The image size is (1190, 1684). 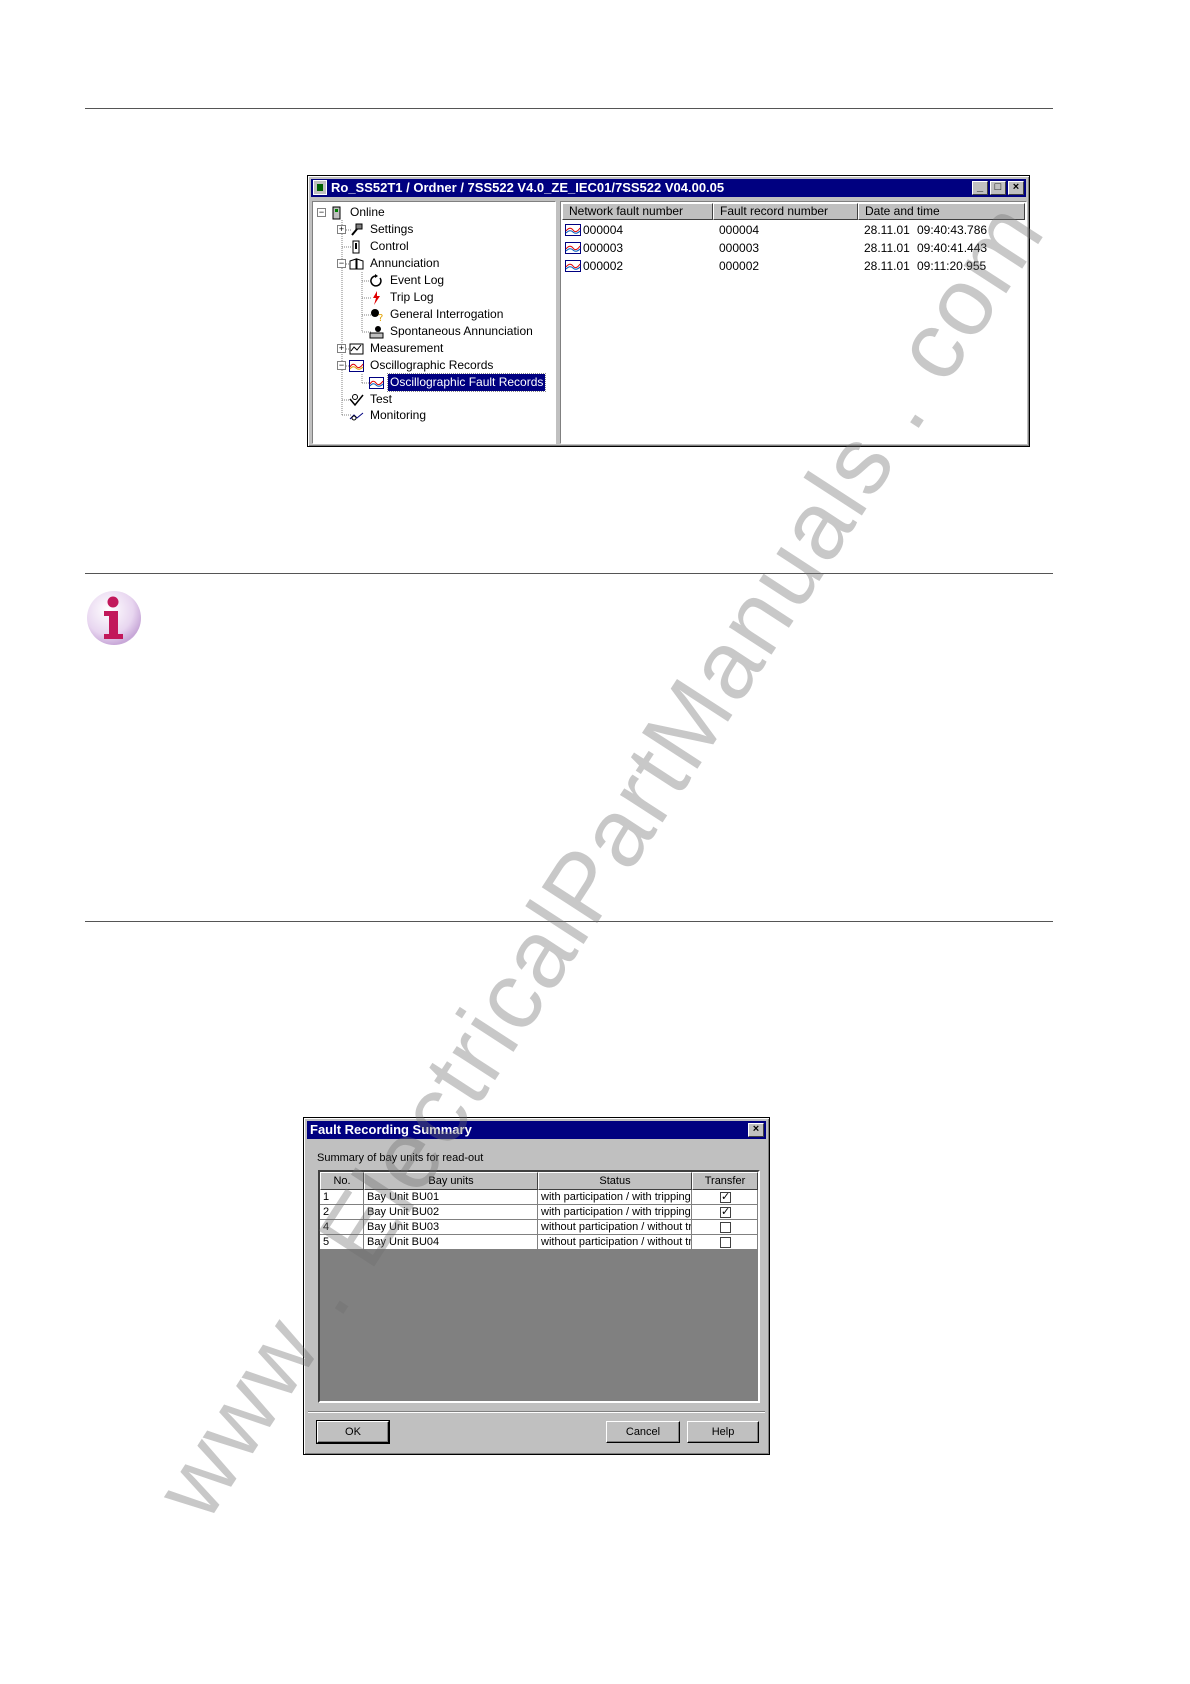 What do you see at coordinates (785, 211) in the screenshot?
I see `column-header-fault-record: Fault record number` at bounding box center [785, 211].